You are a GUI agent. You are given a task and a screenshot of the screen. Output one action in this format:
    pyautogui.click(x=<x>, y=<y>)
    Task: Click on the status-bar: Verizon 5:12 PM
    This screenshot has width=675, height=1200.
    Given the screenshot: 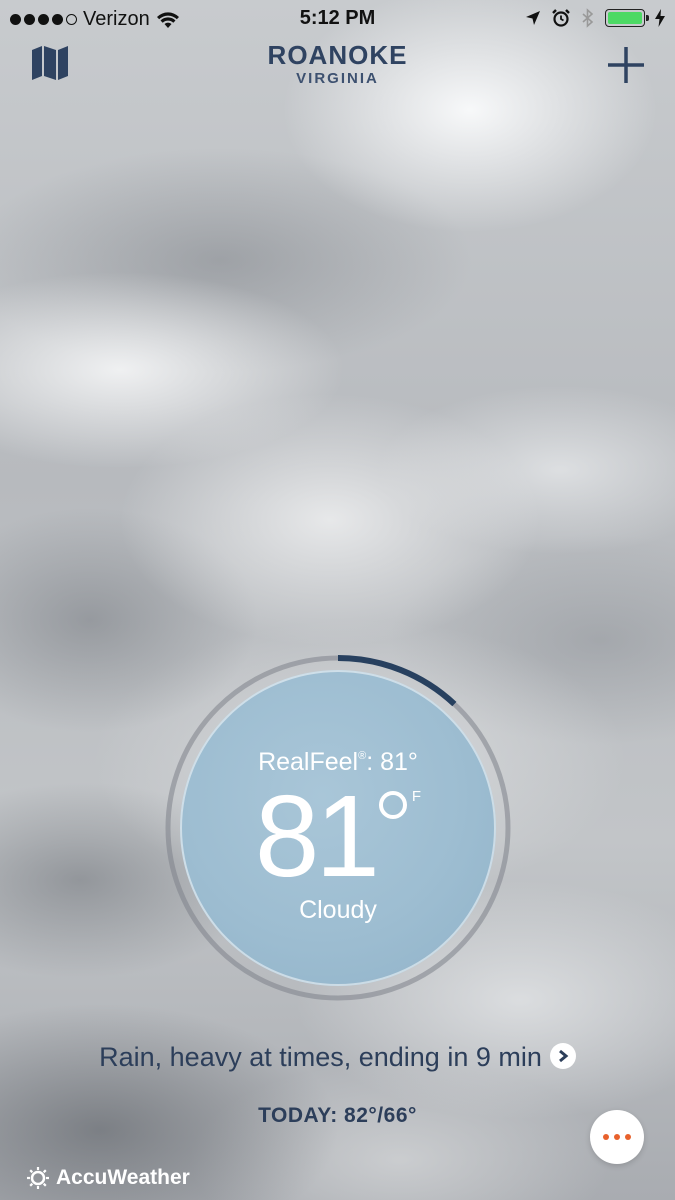 What is the action you would take?
    pyautogui.click(x=337, y=20)
    